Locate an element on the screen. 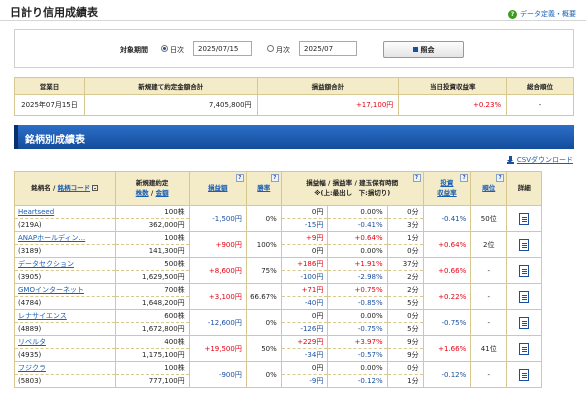  monthly-radio-label: 月次 is located at coordinates (283, 50).